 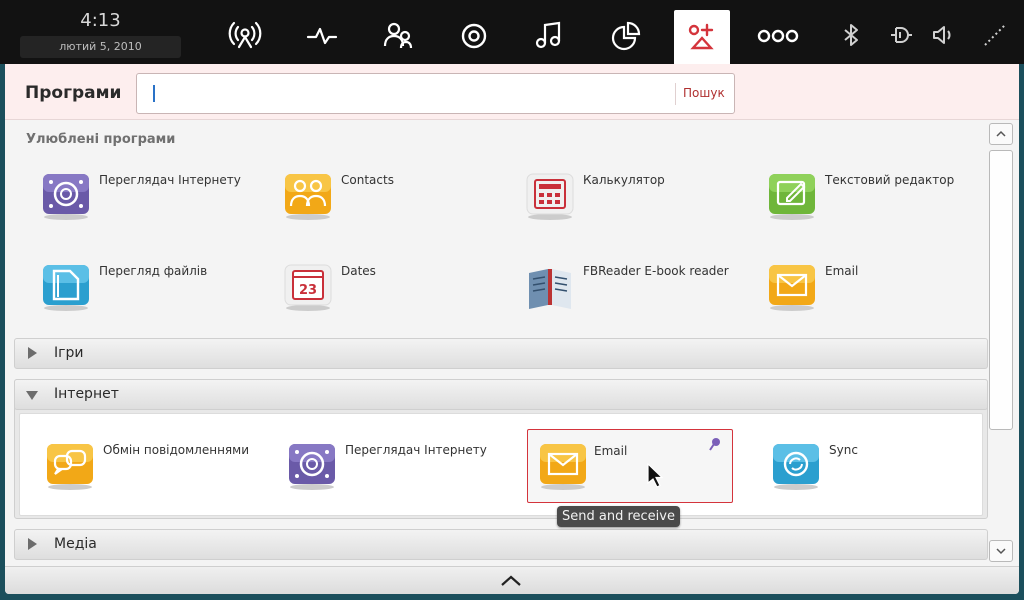 What do you see at coordinates (655, 475) in the screenshot?
I see `mouse-cursor-icon` at bounding box center [655, 475].